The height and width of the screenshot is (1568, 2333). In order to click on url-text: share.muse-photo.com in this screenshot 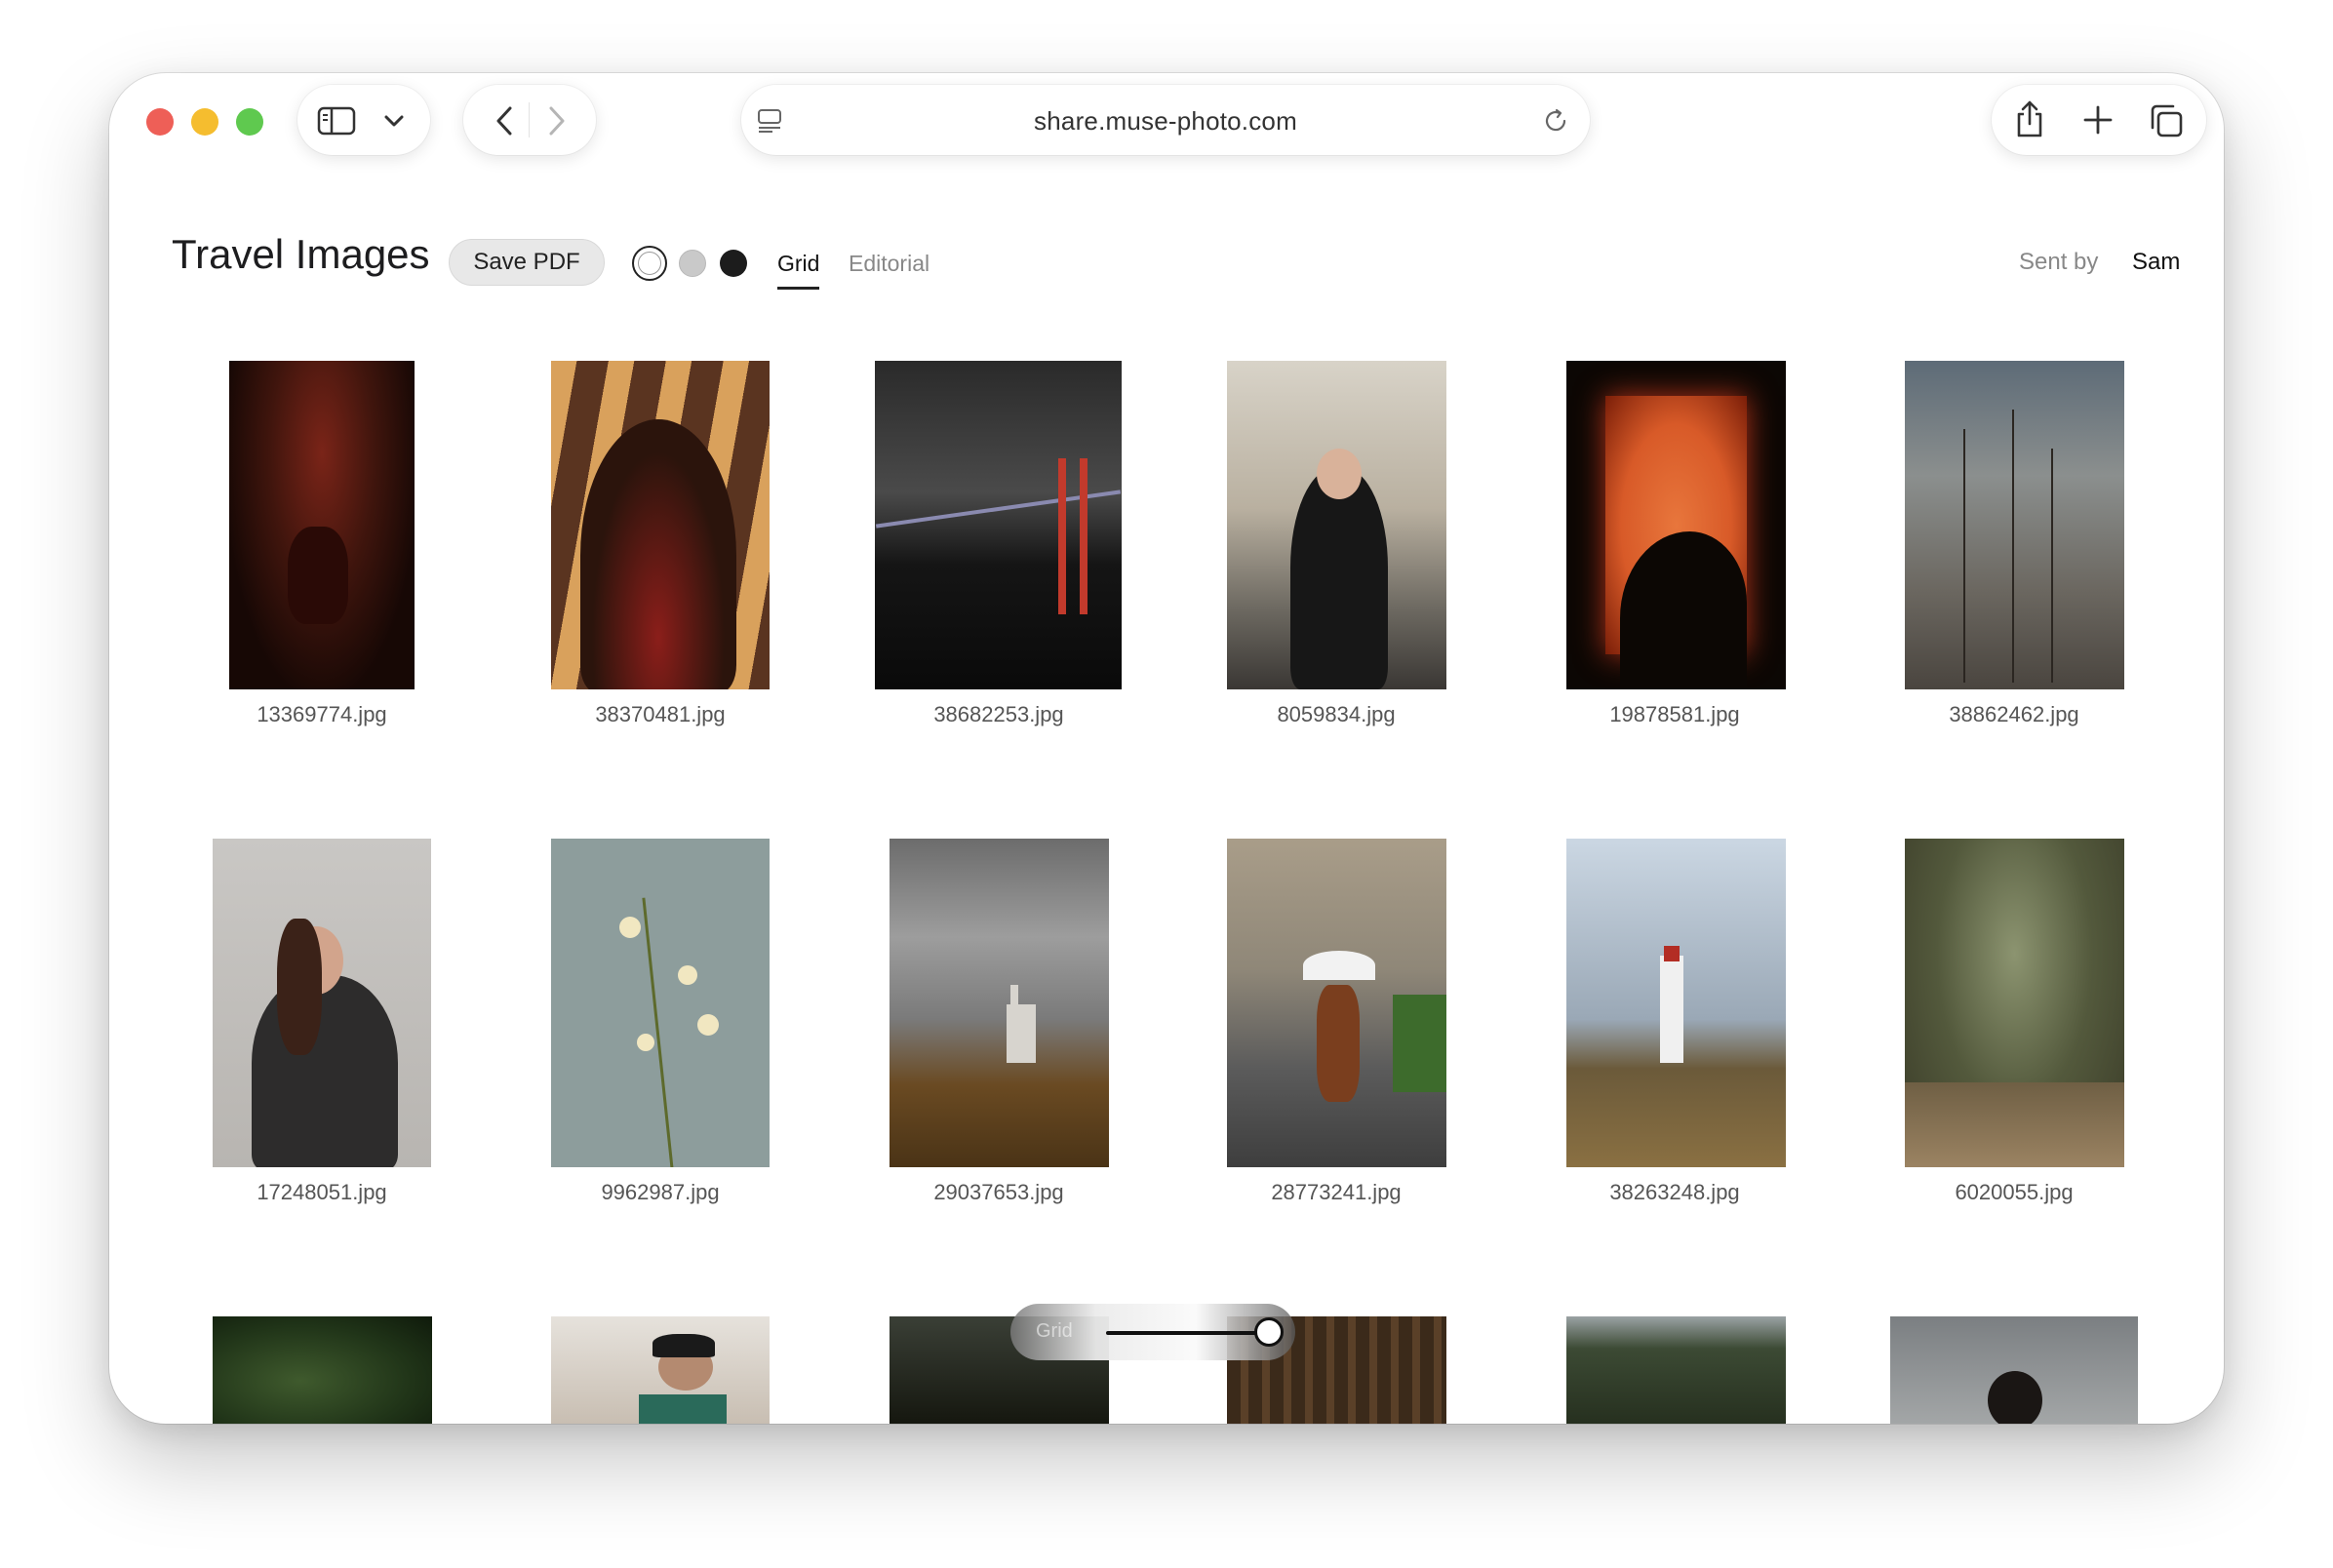, I will do `click(1165, 121)`.